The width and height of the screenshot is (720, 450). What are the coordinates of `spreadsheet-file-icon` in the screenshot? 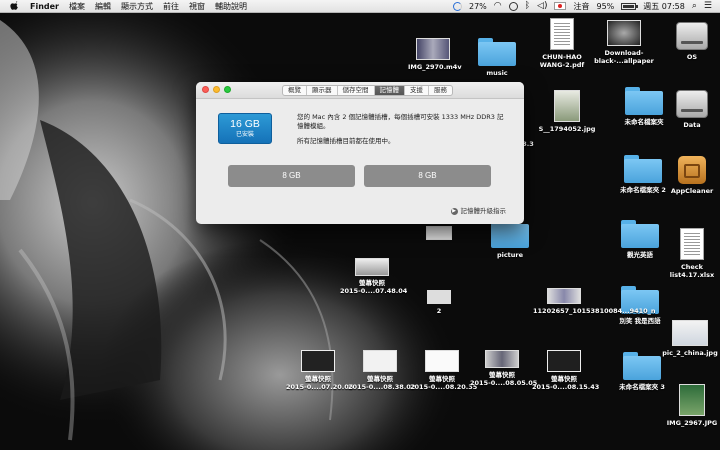 It's located at (692, 244).